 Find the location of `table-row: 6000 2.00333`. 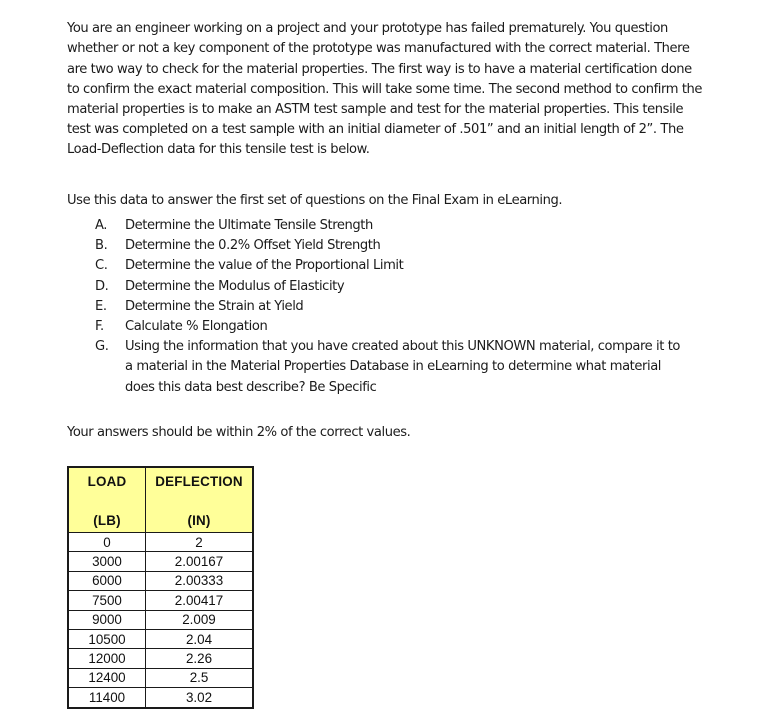

table-row: 6000 2.00333 is located at coordinates (160, 581).